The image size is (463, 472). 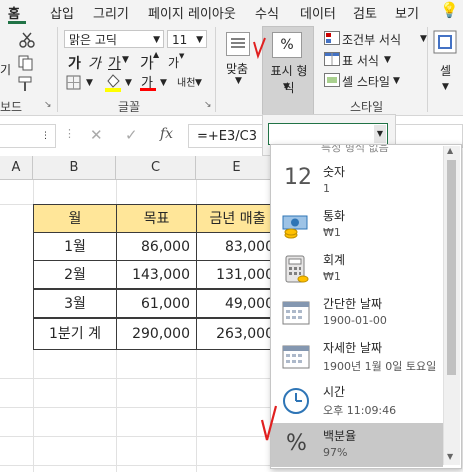 I want to click on underline-dropdown-icon: ▼, so click(x=125, y=60).